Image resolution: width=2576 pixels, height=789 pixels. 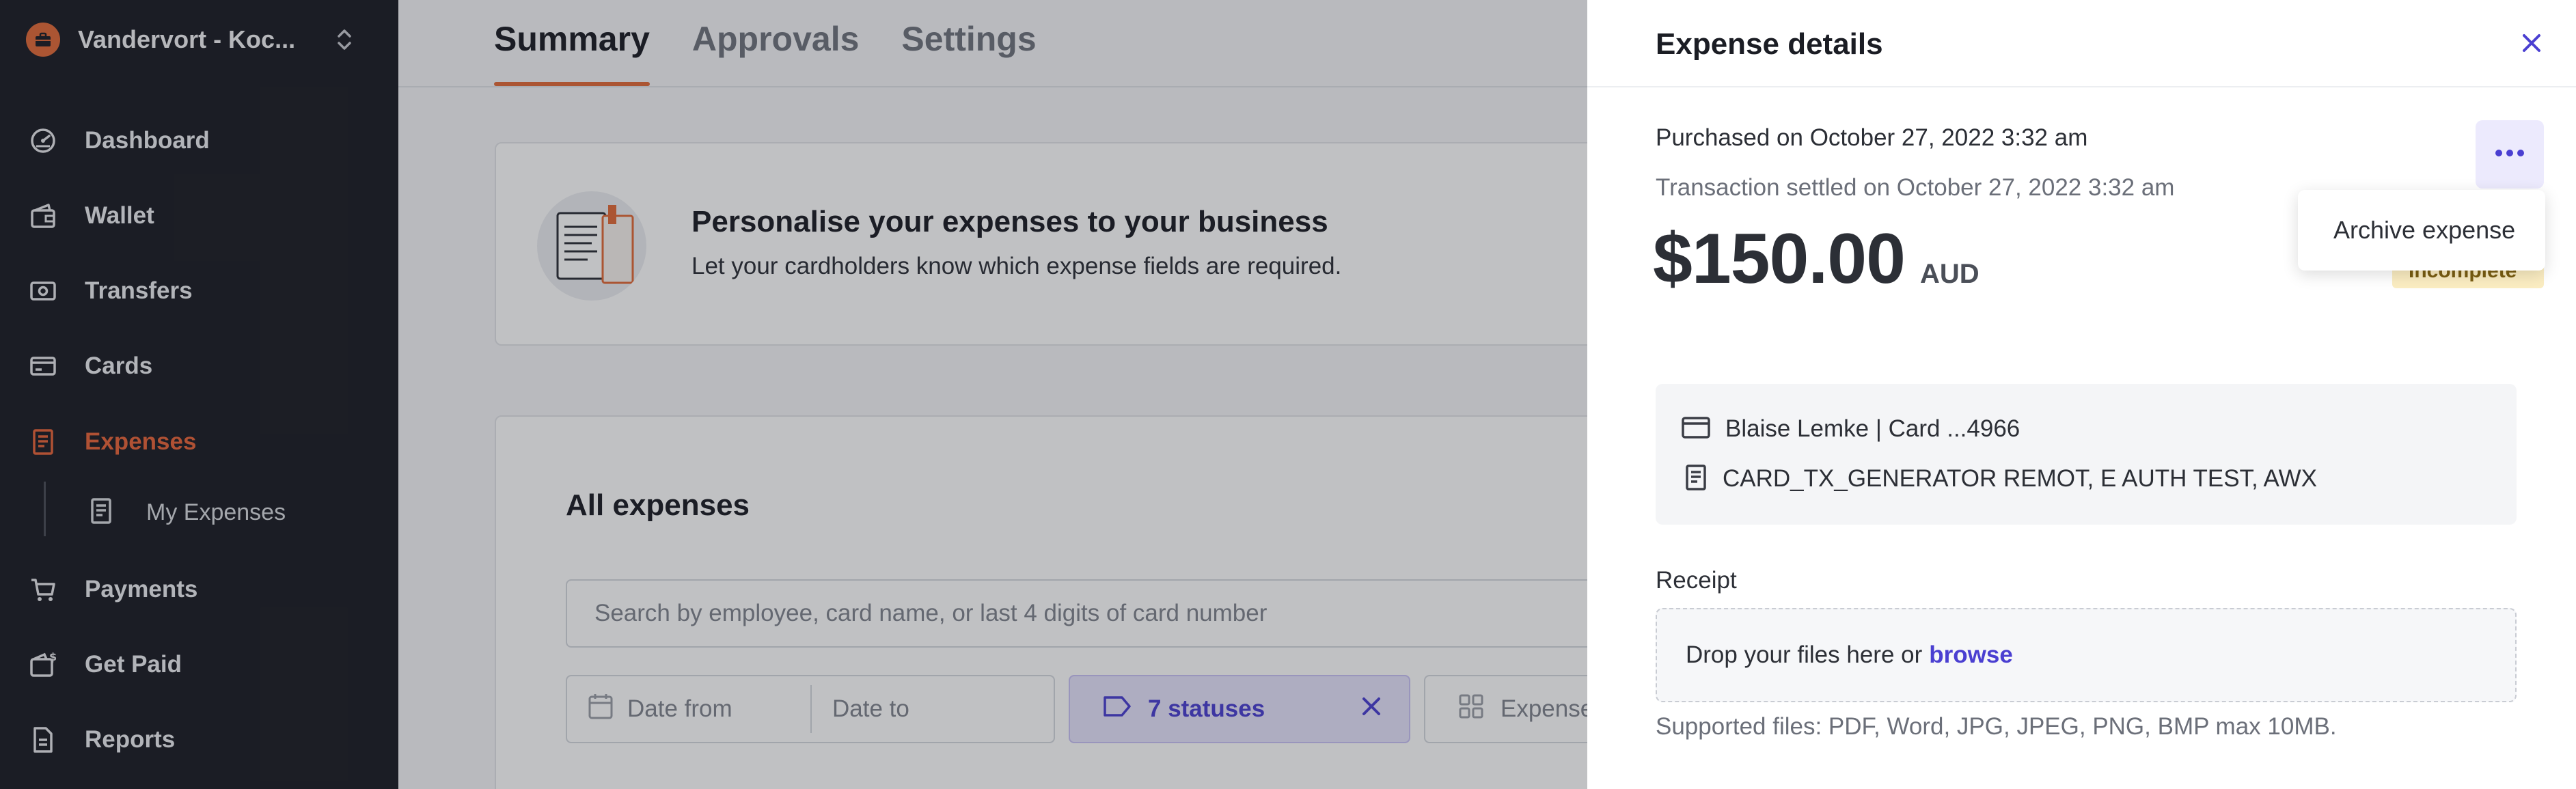 I want to click on more-horizontal-icon, so click(x=2510, y=154).